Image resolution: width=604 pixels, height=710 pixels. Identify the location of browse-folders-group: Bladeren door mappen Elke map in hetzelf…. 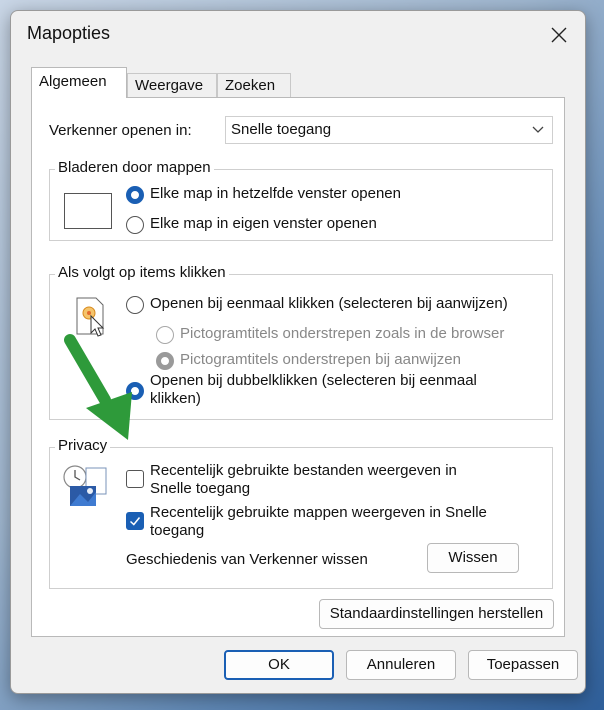
(301, 200).